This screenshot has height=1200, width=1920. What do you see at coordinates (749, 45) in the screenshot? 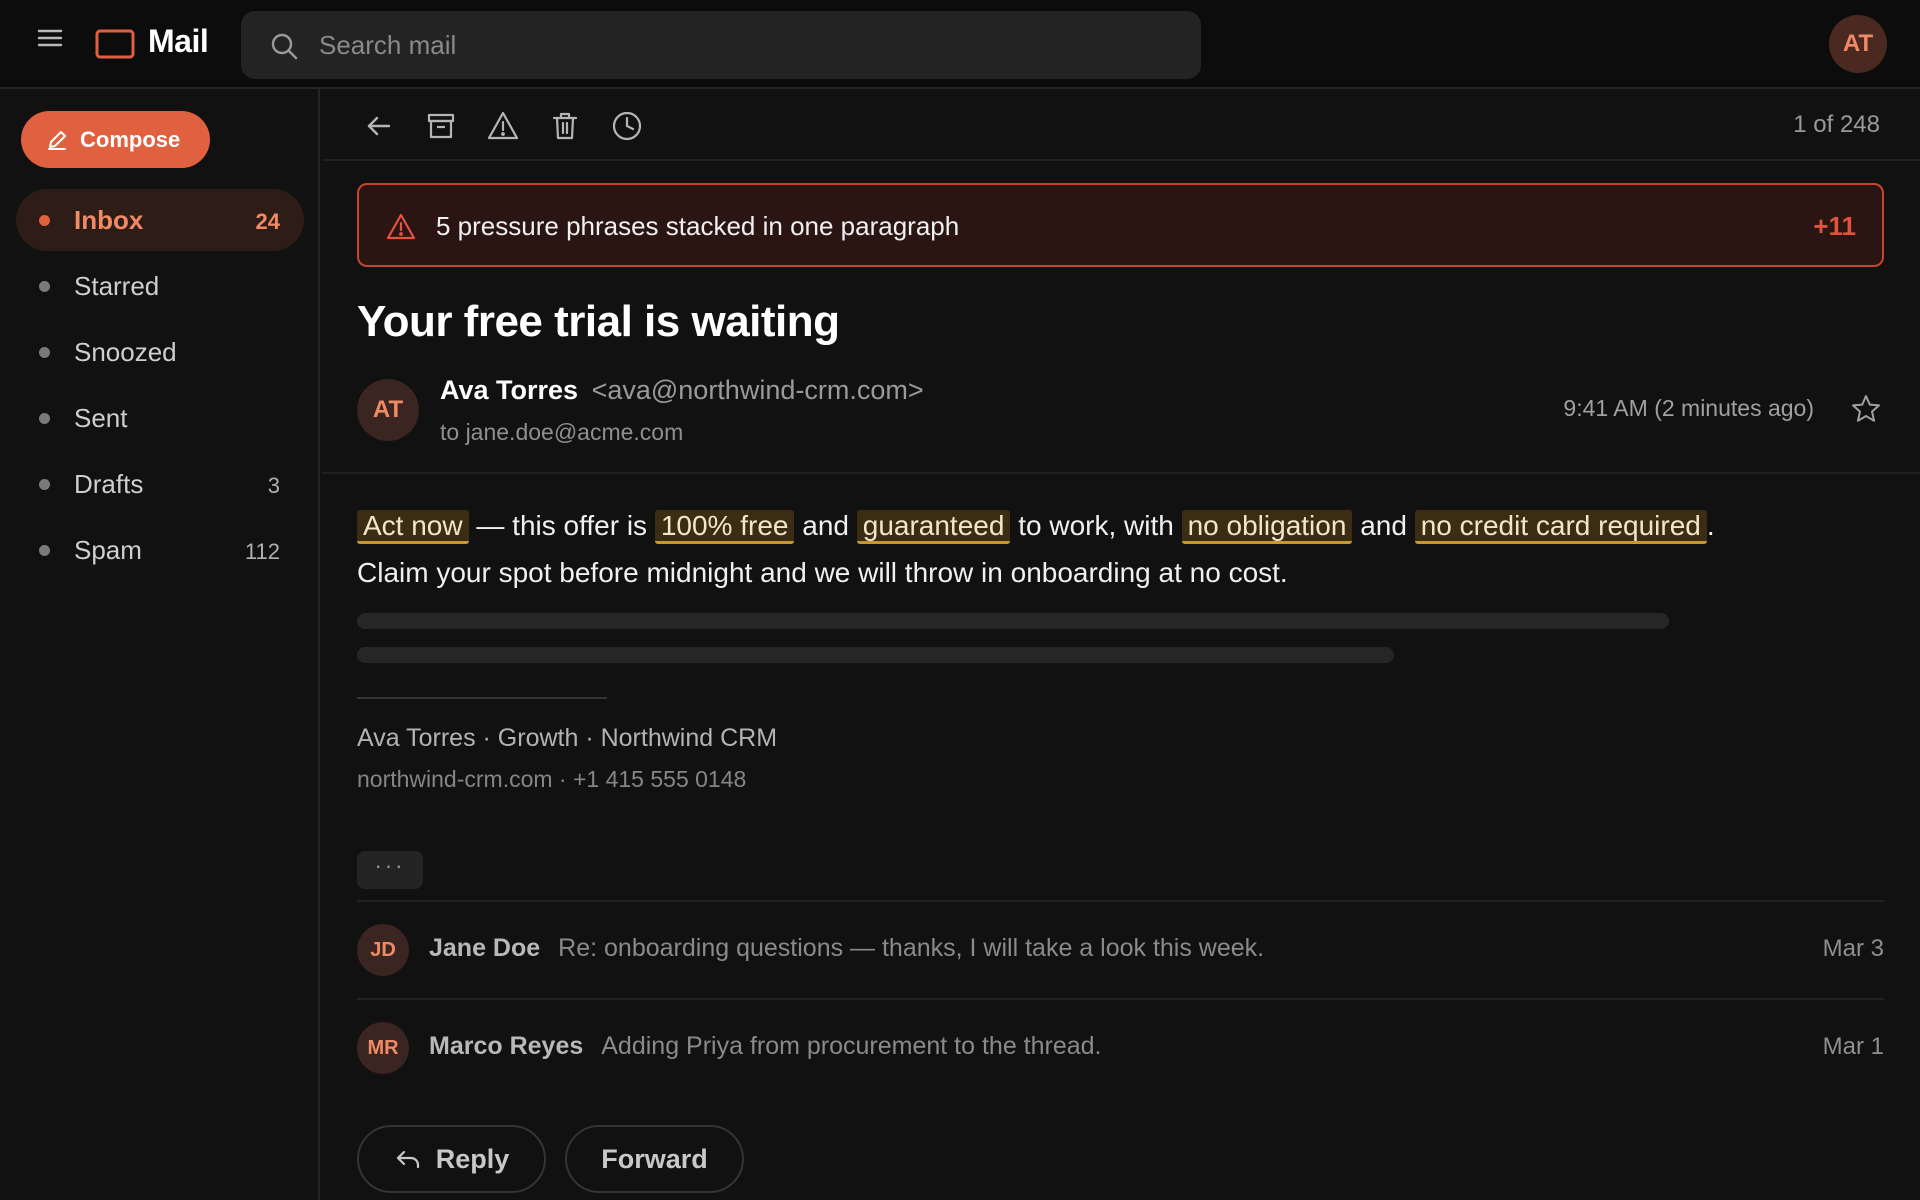
I see `search-input` at bounding box center [749, 45].